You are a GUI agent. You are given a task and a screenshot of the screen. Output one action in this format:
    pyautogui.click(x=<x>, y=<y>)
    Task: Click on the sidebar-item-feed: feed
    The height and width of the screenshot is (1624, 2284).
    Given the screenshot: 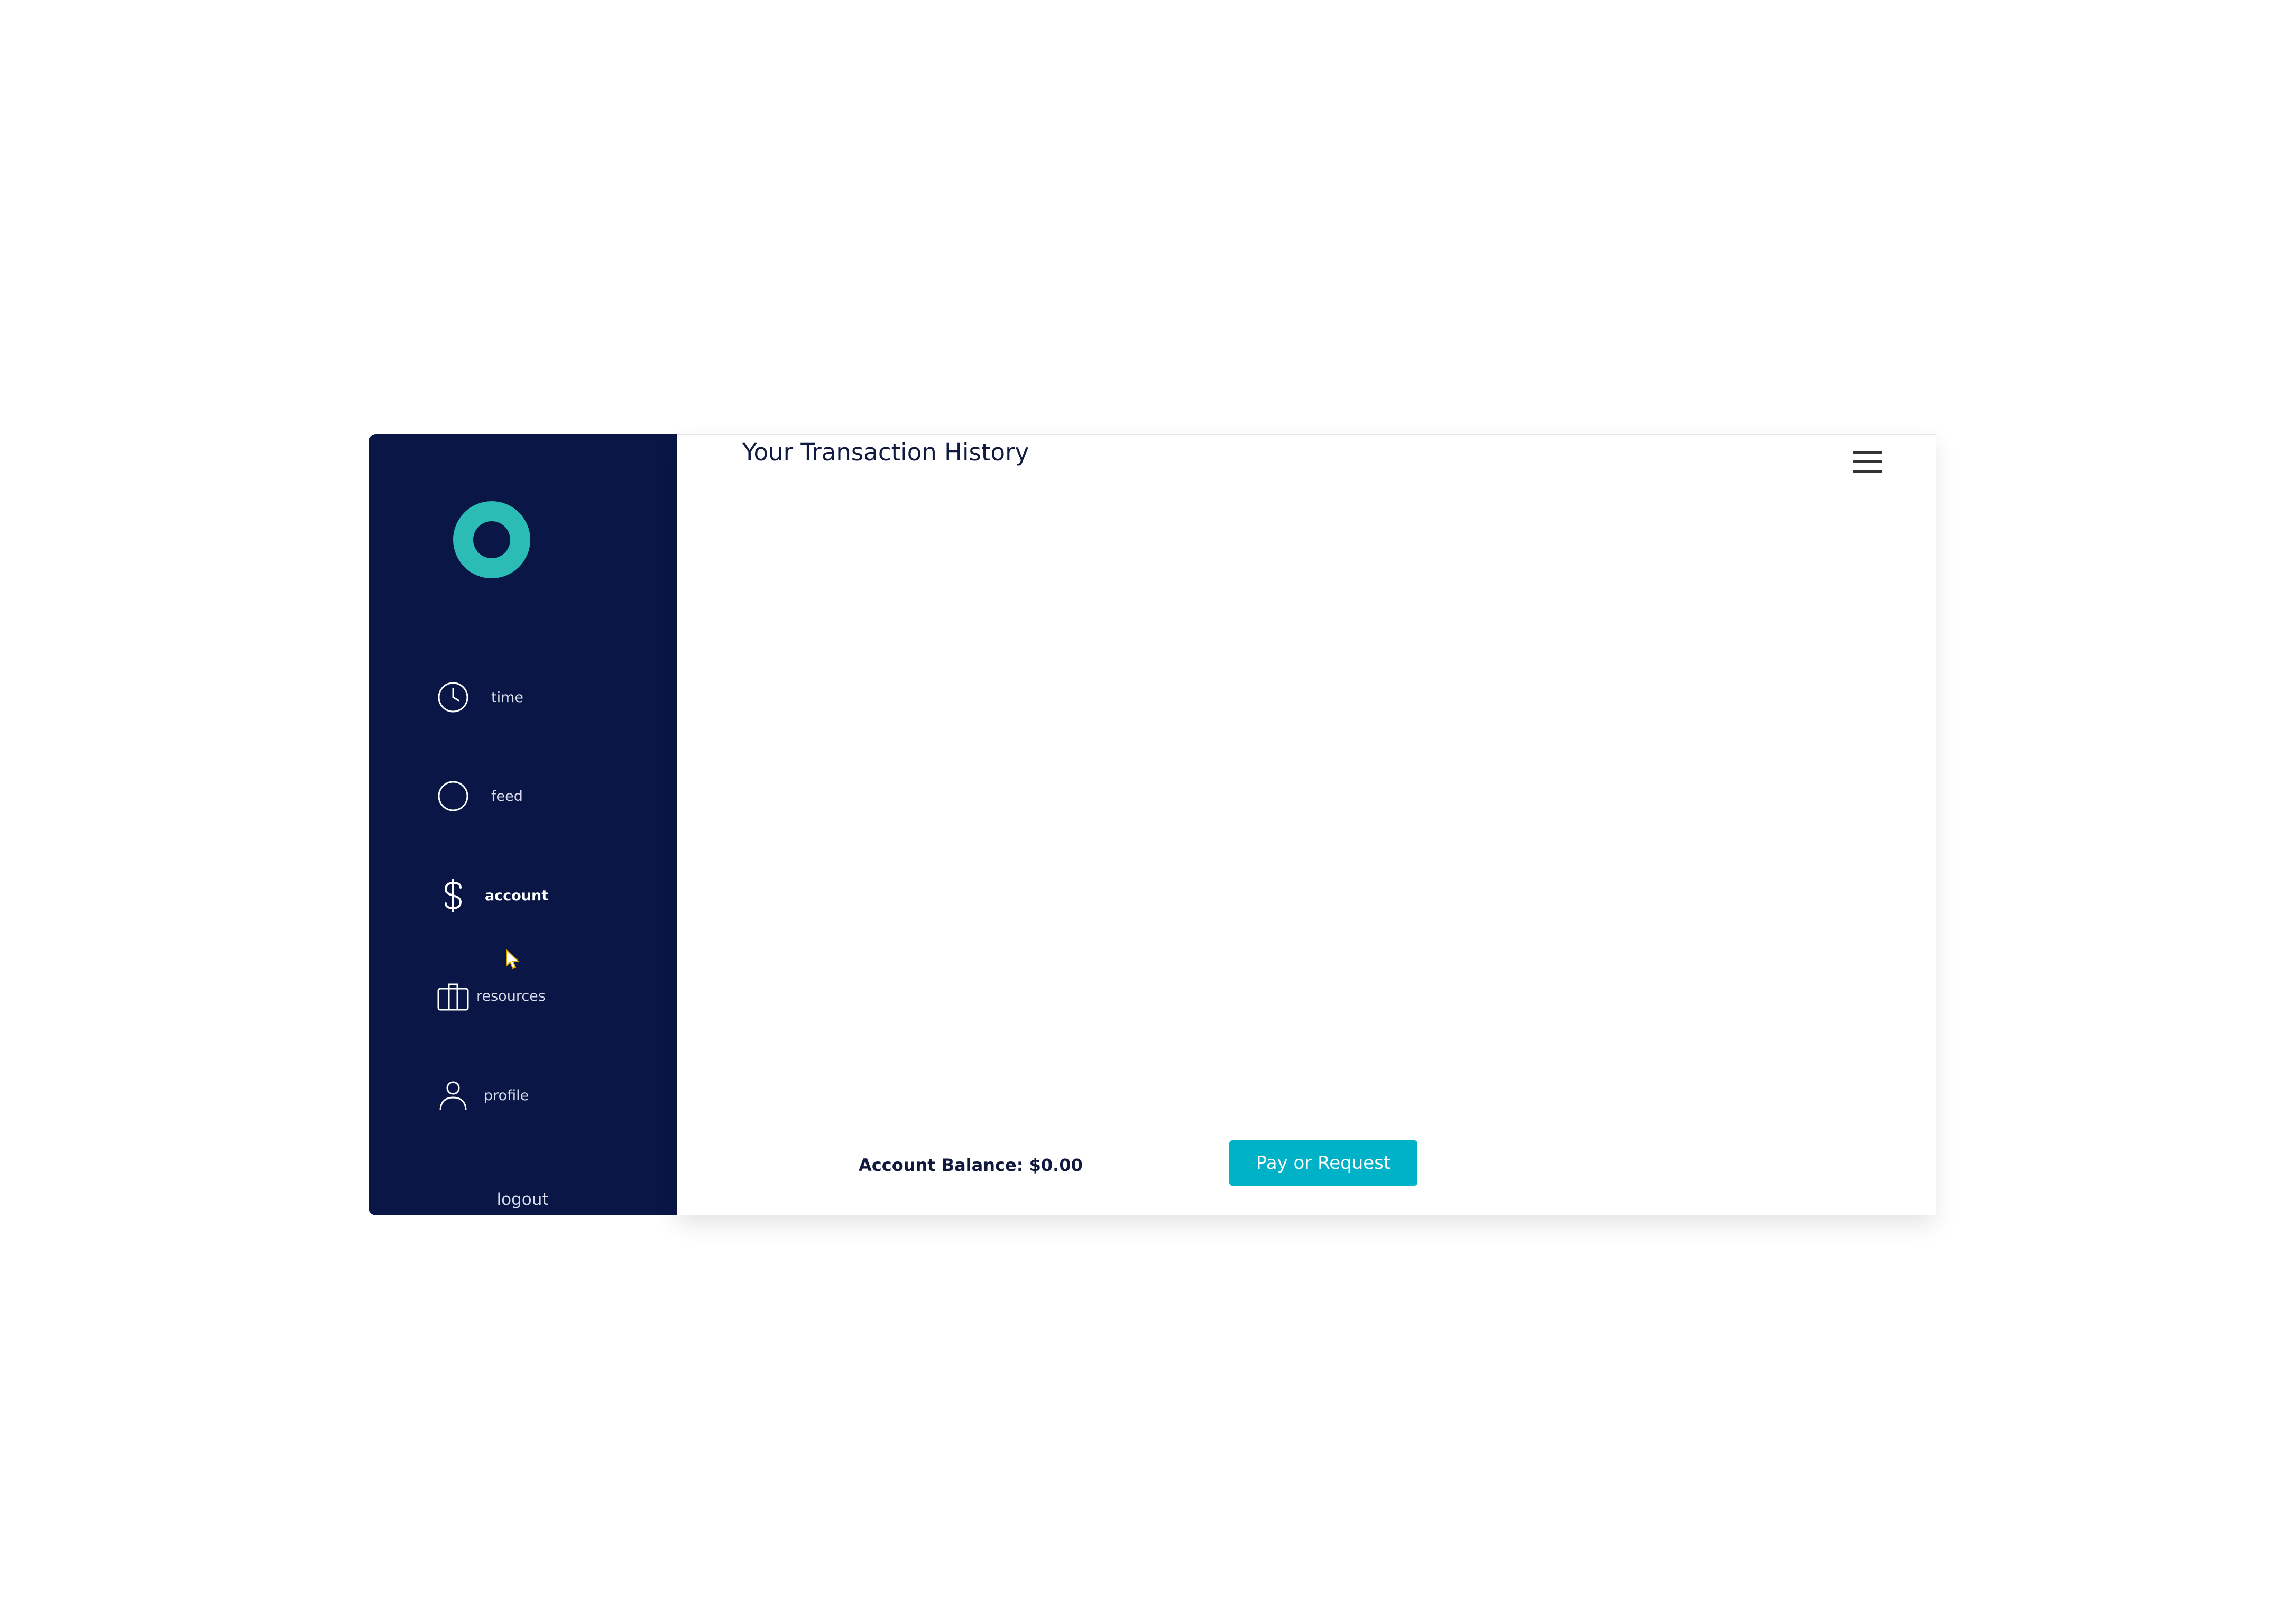 What is the action you would take?
    pyautogui.click(x=505, y=796)
    